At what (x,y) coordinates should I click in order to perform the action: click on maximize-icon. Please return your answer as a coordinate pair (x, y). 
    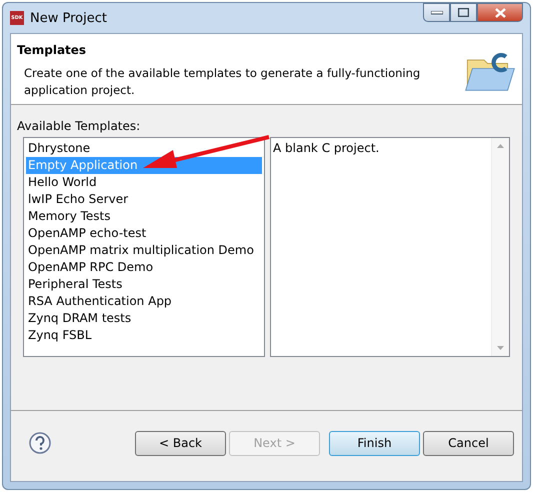
    Looking at the image, I should click on (463, 12).